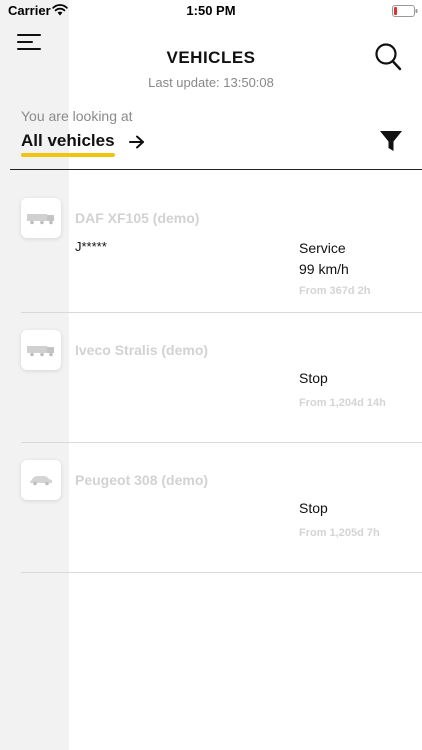  What do you see at coordinates (322, 248) in the screenshot?
I see `vehicle-status: Service` at bounding box center [322, 248].